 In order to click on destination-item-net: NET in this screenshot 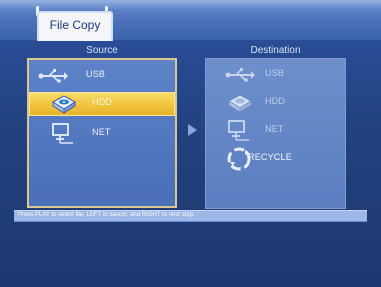, I will do `click(275, 131)`.